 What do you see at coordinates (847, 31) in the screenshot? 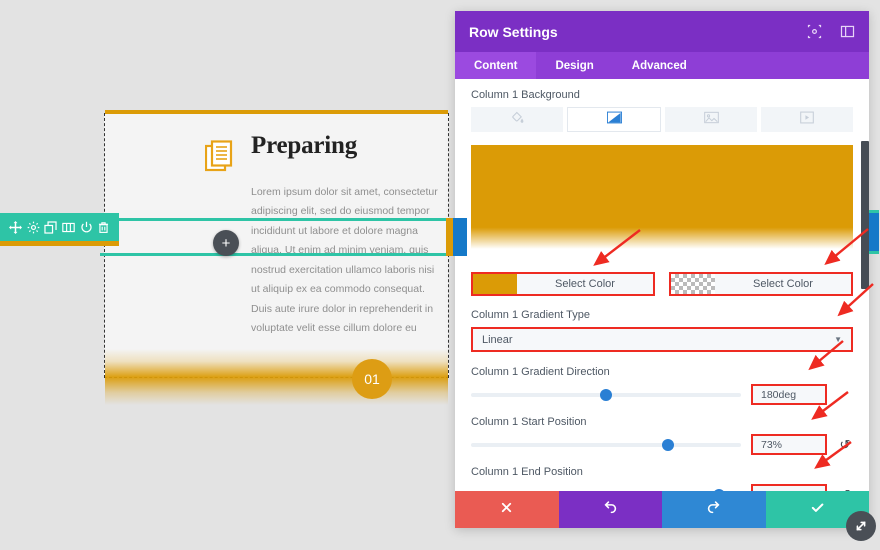
I see `layout-toggle-icon` at bounding box center [847, 31].